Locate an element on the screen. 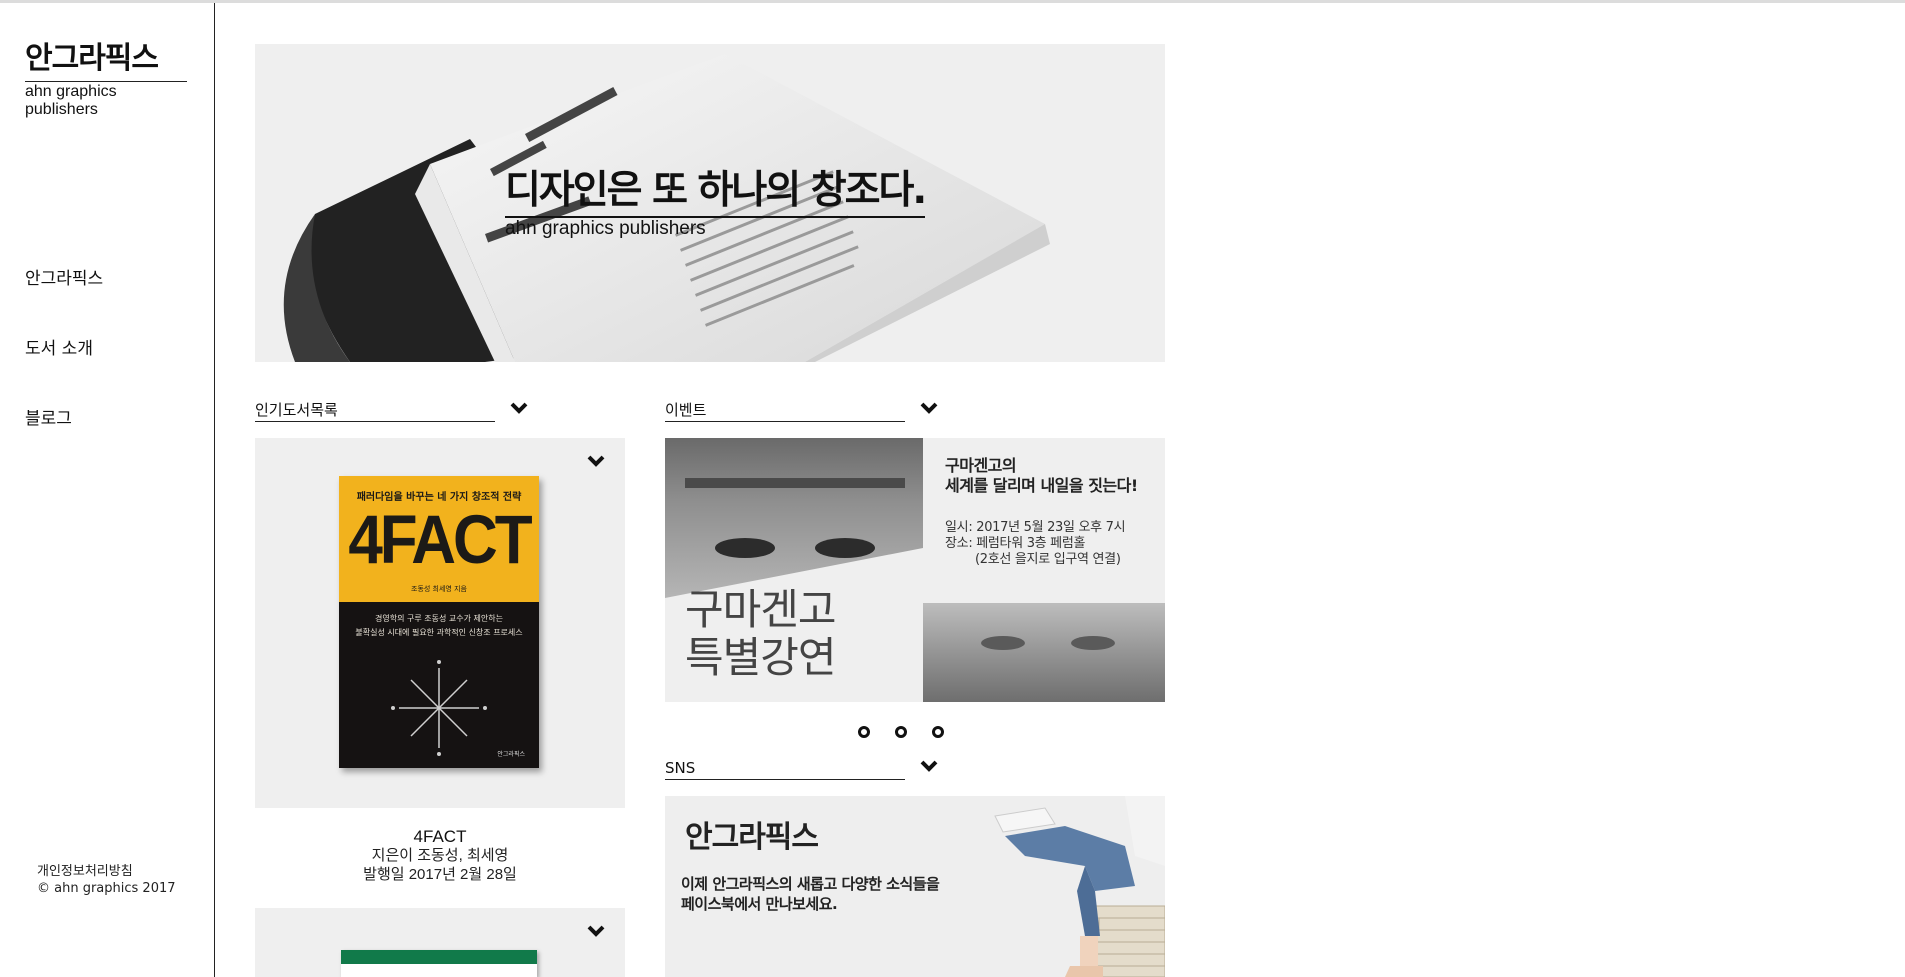 Image resolution: width=1905 pixels, height=977 pixels. copyright: © ahn graphics 2017 is located at coordinates (106, 888).